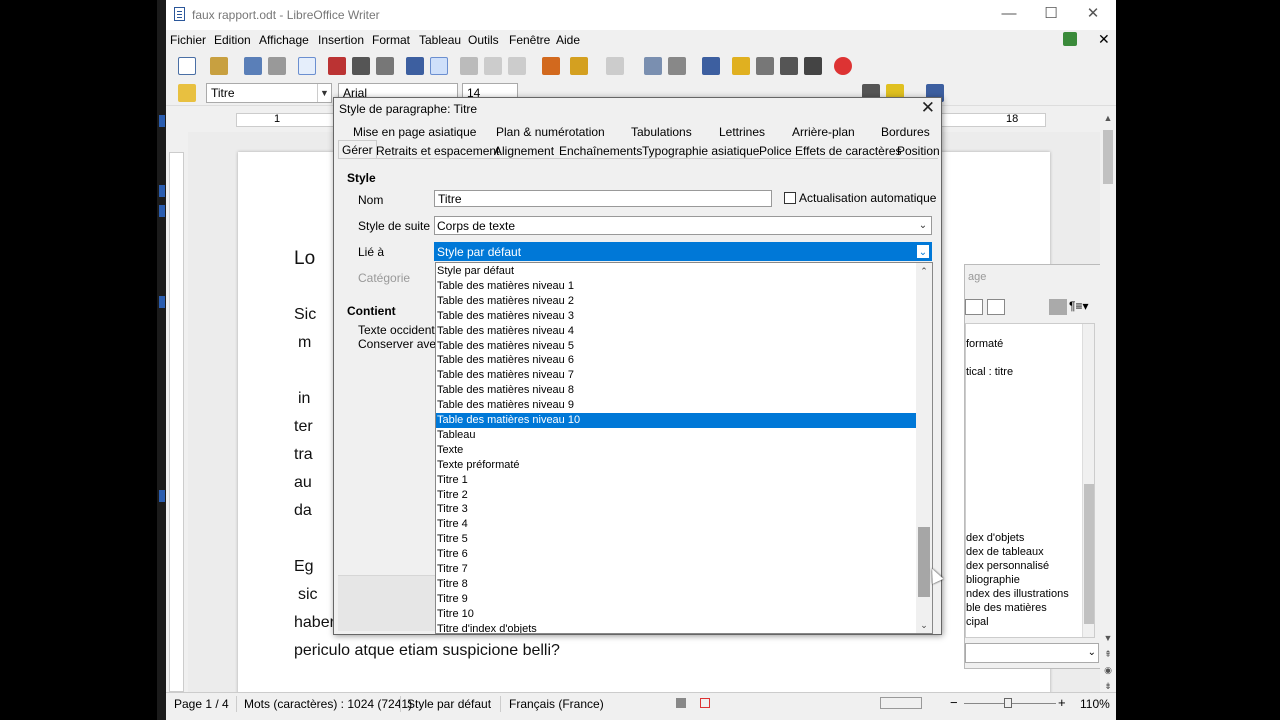 Image resolution: width=1280 pixels, height=720 pixels. I want to click on dropdown-option: Texte, so click(676, 450).